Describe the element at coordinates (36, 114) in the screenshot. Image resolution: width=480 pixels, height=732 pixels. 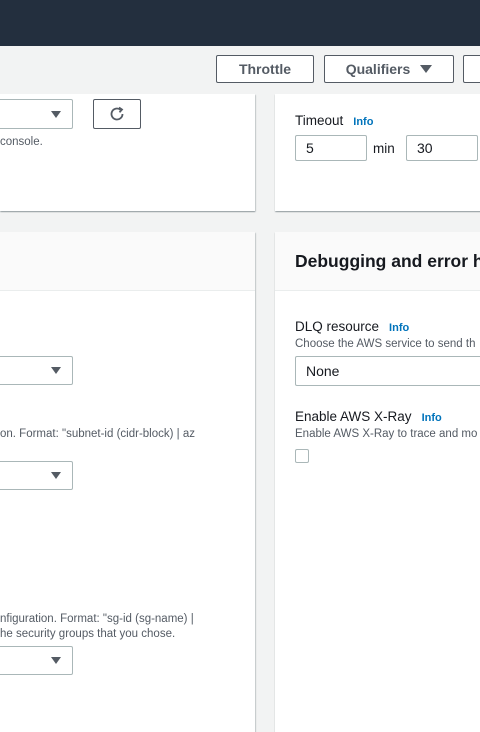
I see `existing-role-select` at that location.